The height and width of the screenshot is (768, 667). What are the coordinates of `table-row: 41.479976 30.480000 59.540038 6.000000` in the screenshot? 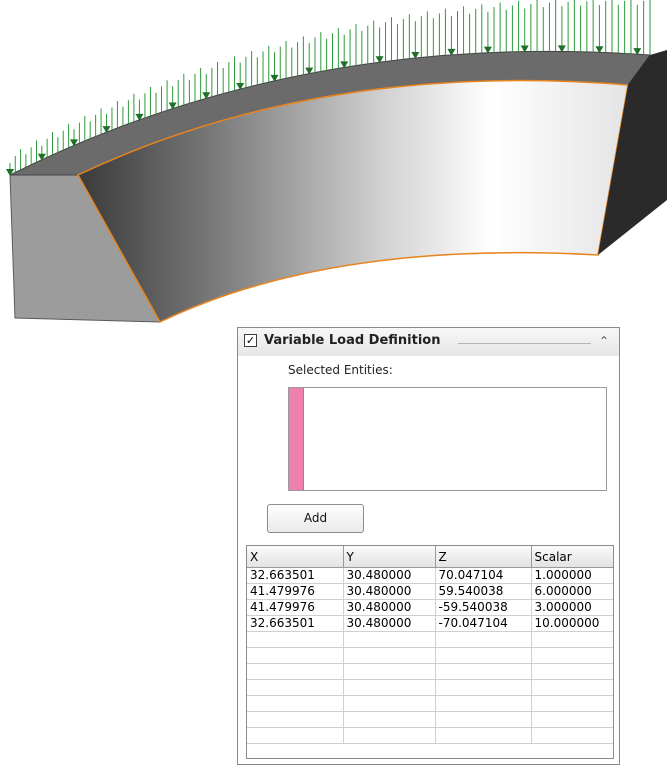 It's located at (430, 591).